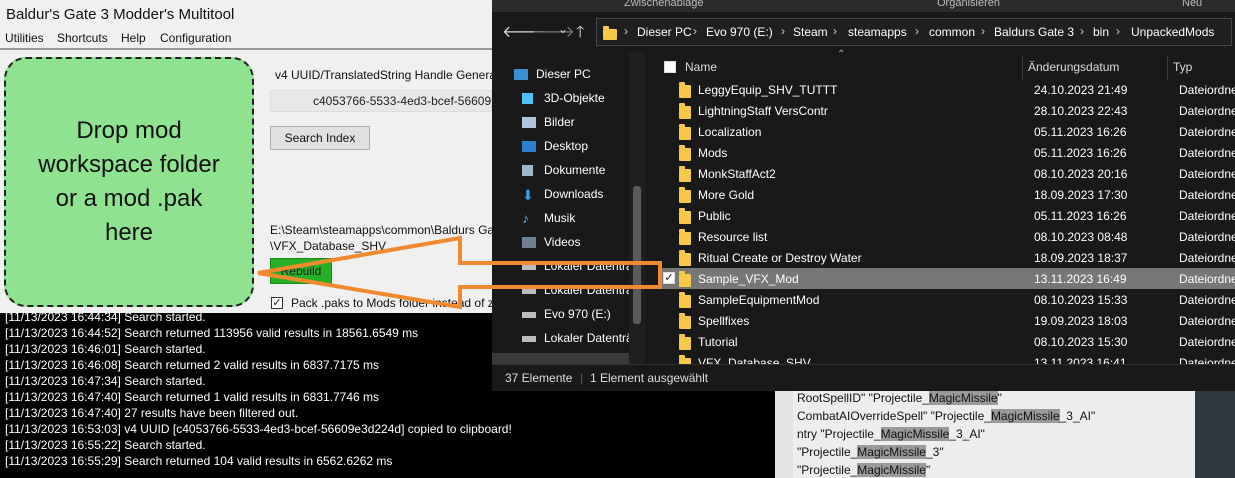  What do you see at coordinates (810, 32) in the screenshot?
I see `breadcrumb-steam: Steam` at bounding box center [810, 32].